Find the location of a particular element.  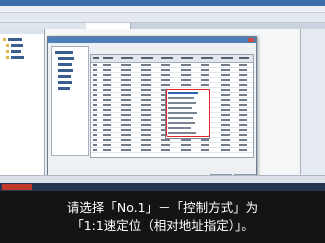

table-row is located at coordinates (172, 150).